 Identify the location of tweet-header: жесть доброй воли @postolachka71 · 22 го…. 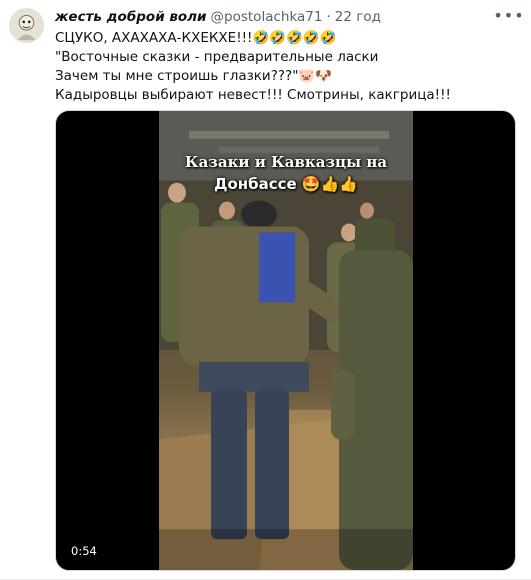
(273, 17).